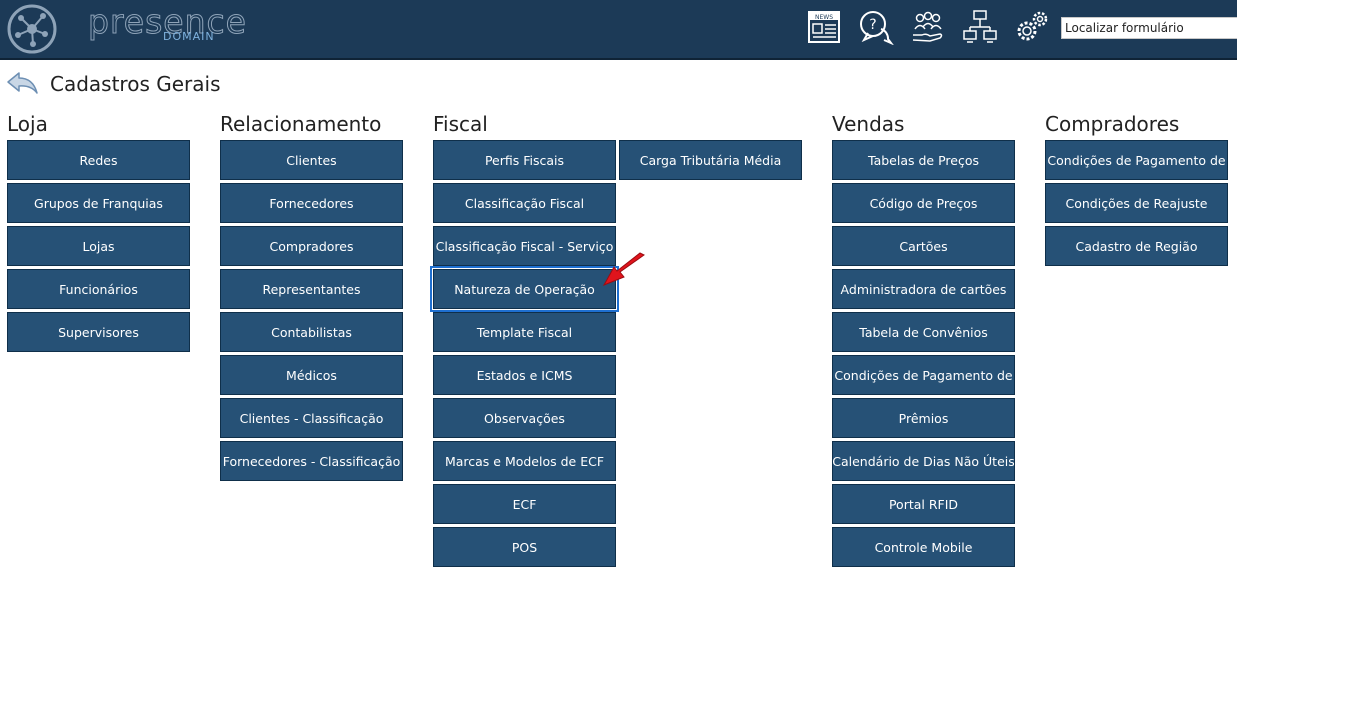  I want to click on rel-representantes-button: Representantes, so click(311, 289).